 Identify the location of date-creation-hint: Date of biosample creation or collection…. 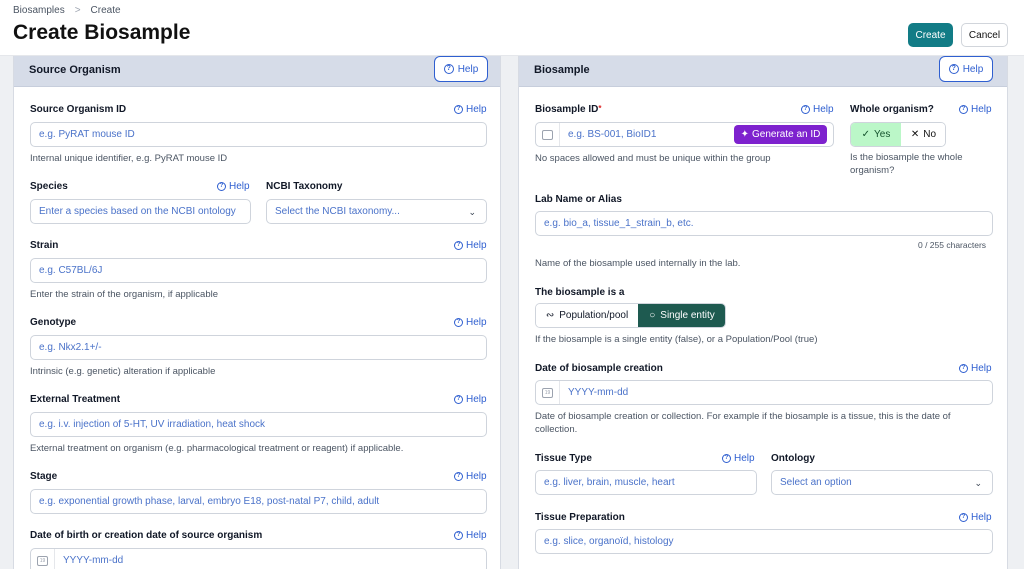
(743, 423).